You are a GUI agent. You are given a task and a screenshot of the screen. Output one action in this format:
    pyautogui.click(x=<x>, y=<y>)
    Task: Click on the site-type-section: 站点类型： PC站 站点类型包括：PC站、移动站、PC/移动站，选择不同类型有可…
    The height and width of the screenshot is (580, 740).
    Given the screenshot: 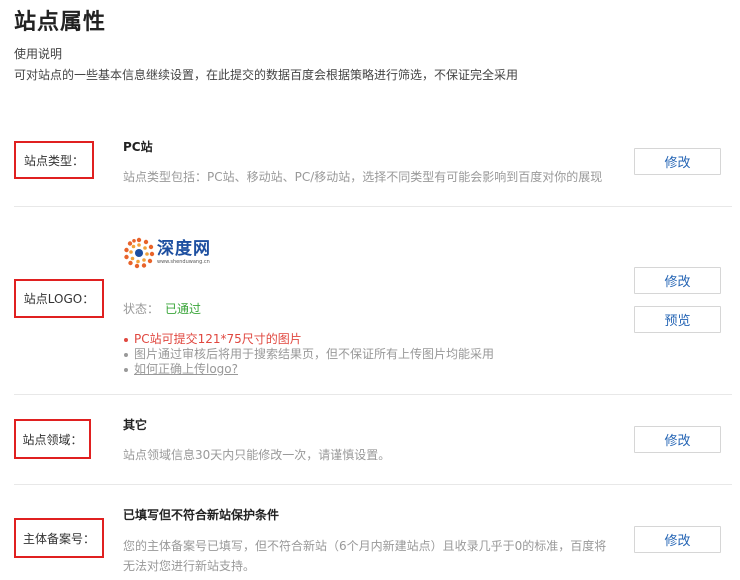 What is the action you would take?
    pyautogui.click(x=373, y=168)
    